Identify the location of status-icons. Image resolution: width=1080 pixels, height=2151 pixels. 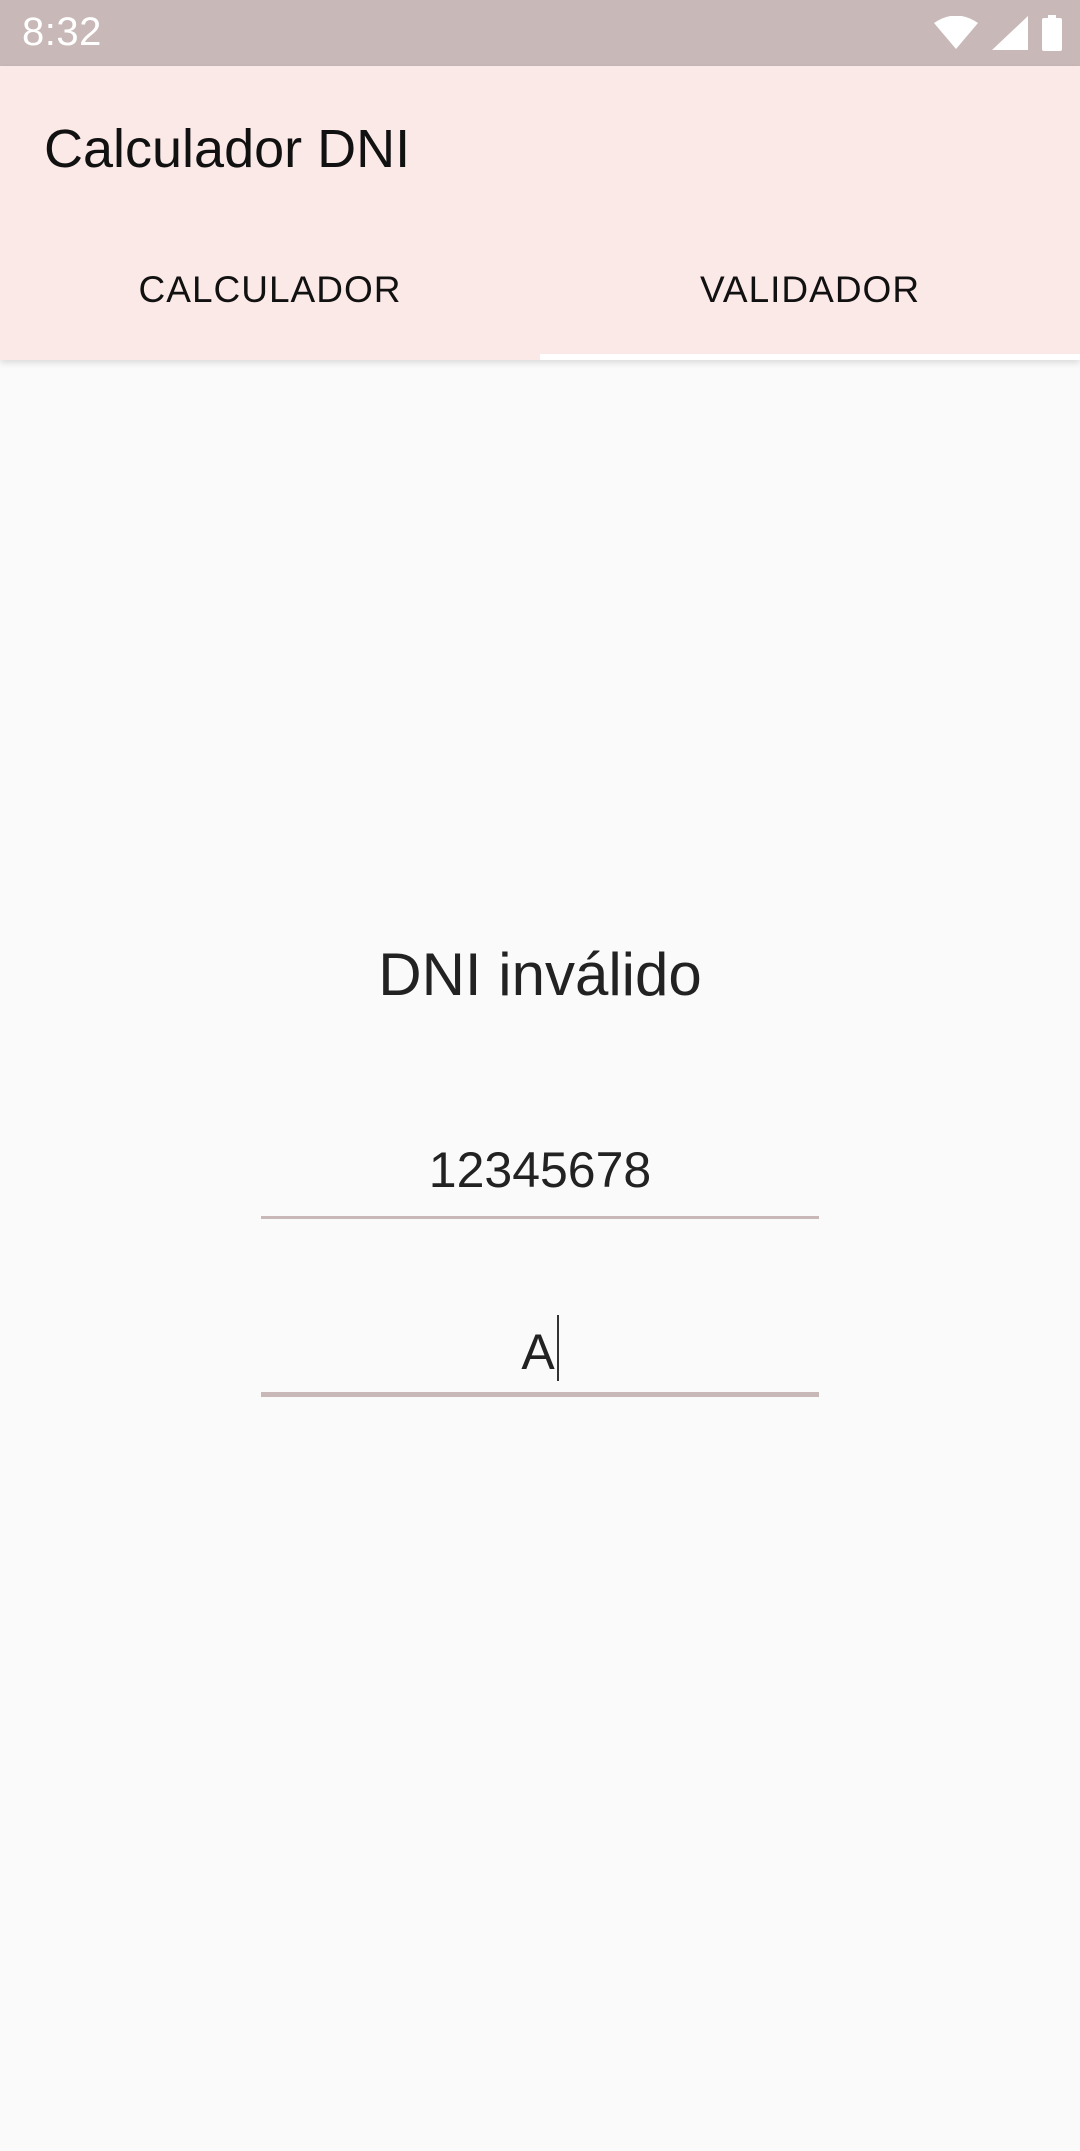
(998, 33).